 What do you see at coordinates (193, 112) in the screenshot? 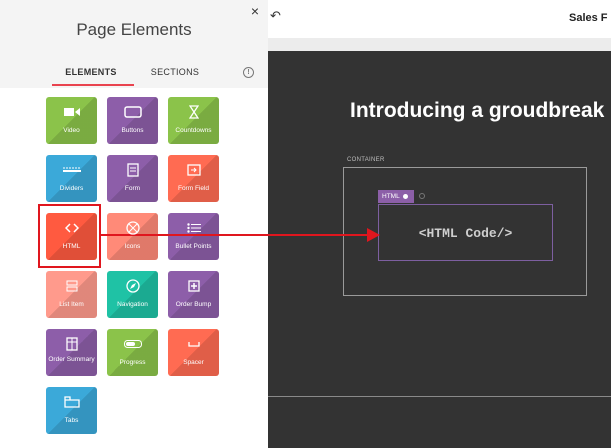
I see `hourglass-icon` at bounding box center [193, 112].